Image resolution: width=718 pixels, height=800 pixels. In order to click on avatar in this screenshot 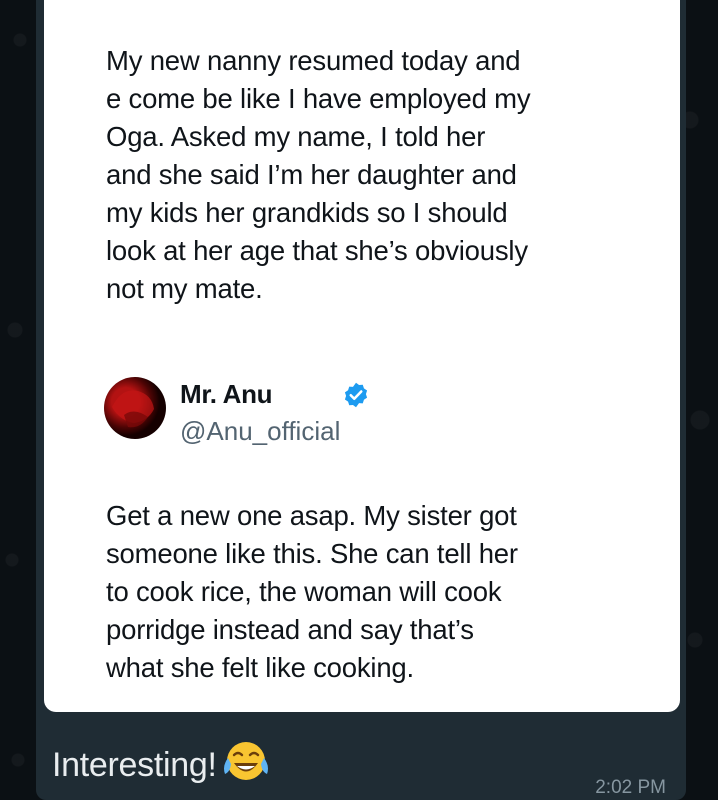, I will do `click(135, 408)`.